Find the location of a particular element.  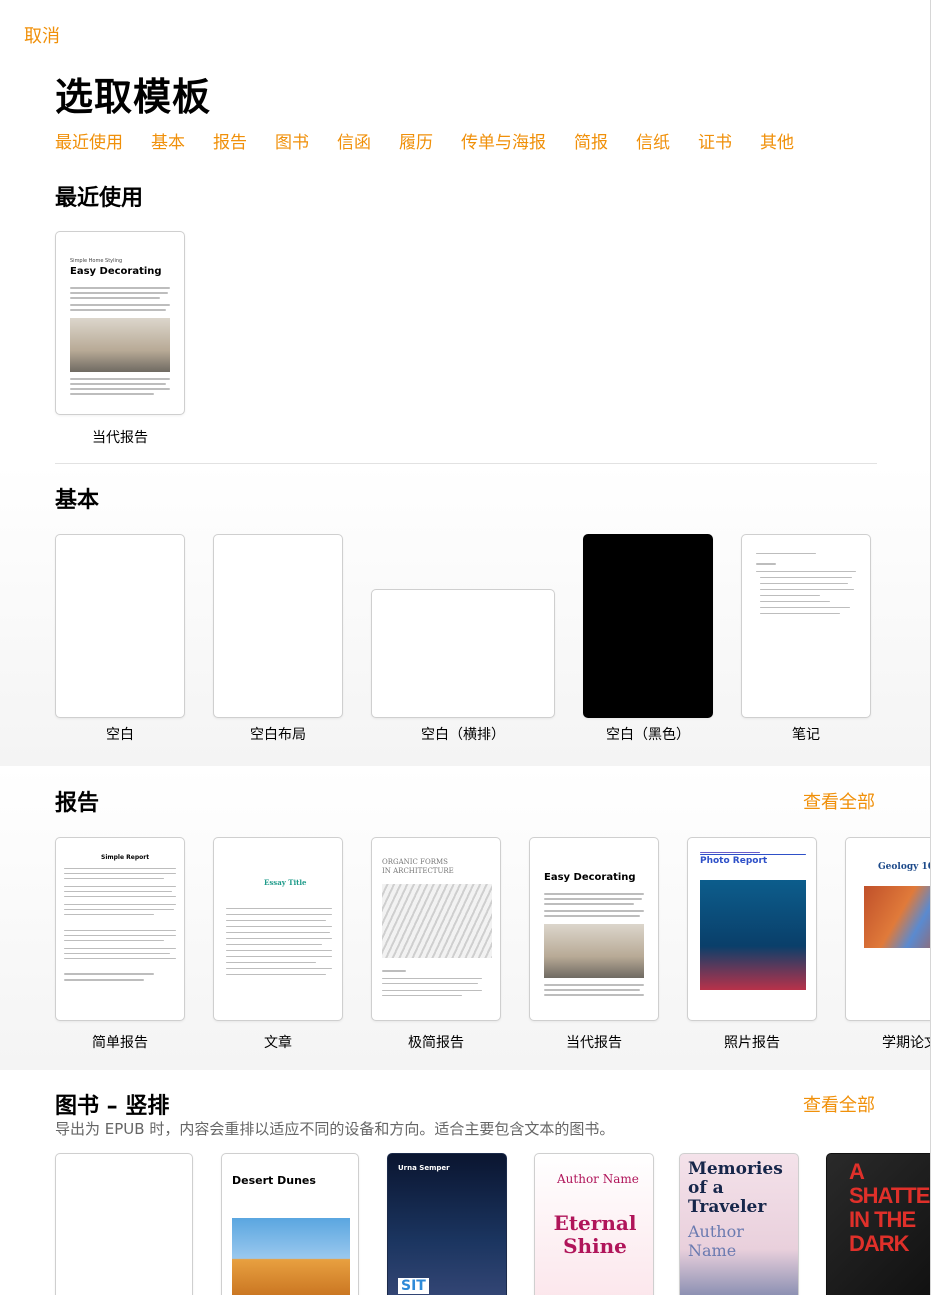

preview-title: Photo Report is located at coordinates (734, 861).